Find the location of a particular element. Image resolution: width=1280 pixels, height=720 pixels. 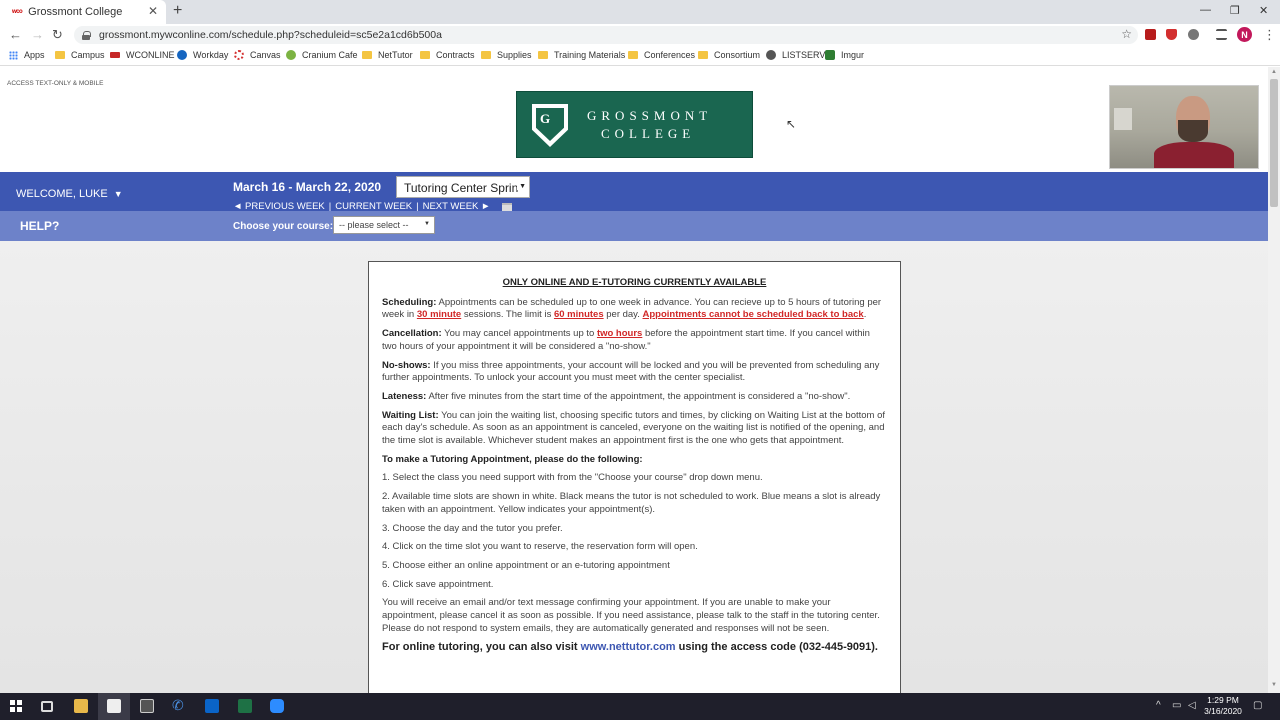

imgur-icon is located at coordinates (830, 55).